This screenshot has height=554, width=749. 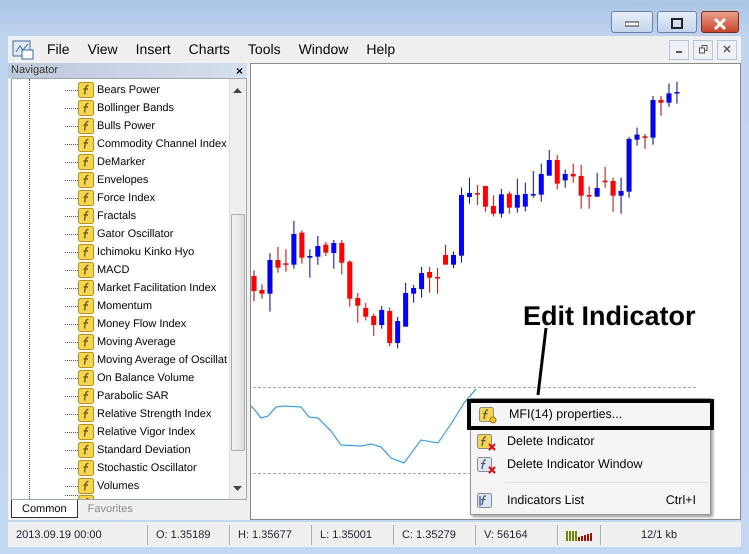 What do you see at coordinates (153, 49) in the screenshot?
I see `menu-item: Insert` at bounding box center [153, 49].